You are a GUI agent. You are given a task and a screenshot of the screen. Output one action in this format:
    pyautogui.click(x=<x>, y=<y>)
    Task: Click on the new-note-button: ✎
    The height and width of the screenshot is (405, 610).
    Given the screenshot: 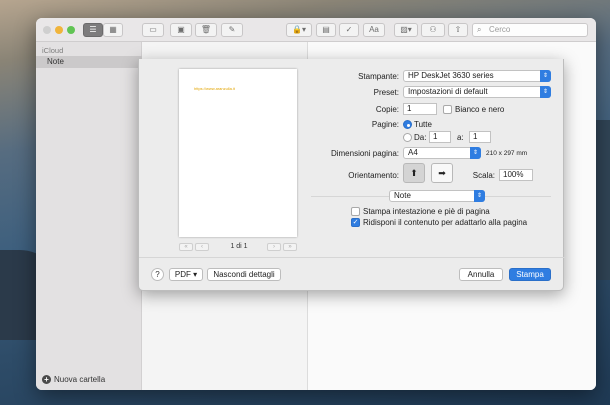 What is the action you would take?
    pyautogui.click(x=232, y=30)
    